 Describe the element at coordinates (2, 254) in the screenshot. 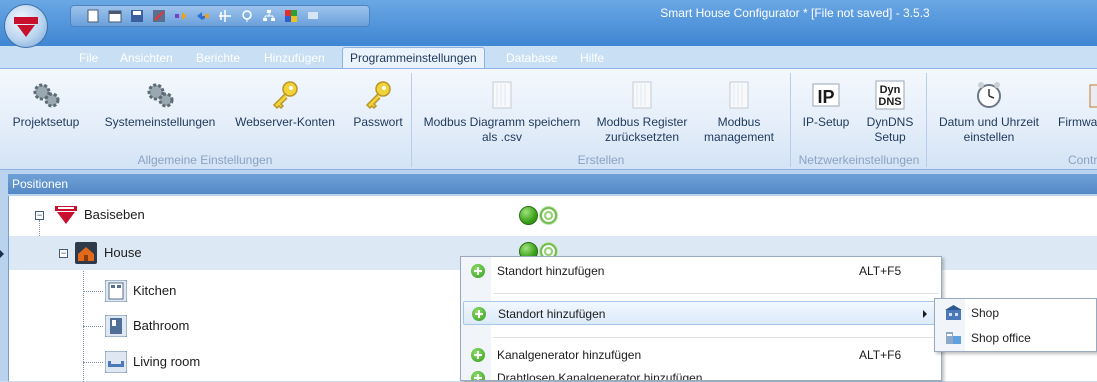

I see `row-pointer-icon` at that location.